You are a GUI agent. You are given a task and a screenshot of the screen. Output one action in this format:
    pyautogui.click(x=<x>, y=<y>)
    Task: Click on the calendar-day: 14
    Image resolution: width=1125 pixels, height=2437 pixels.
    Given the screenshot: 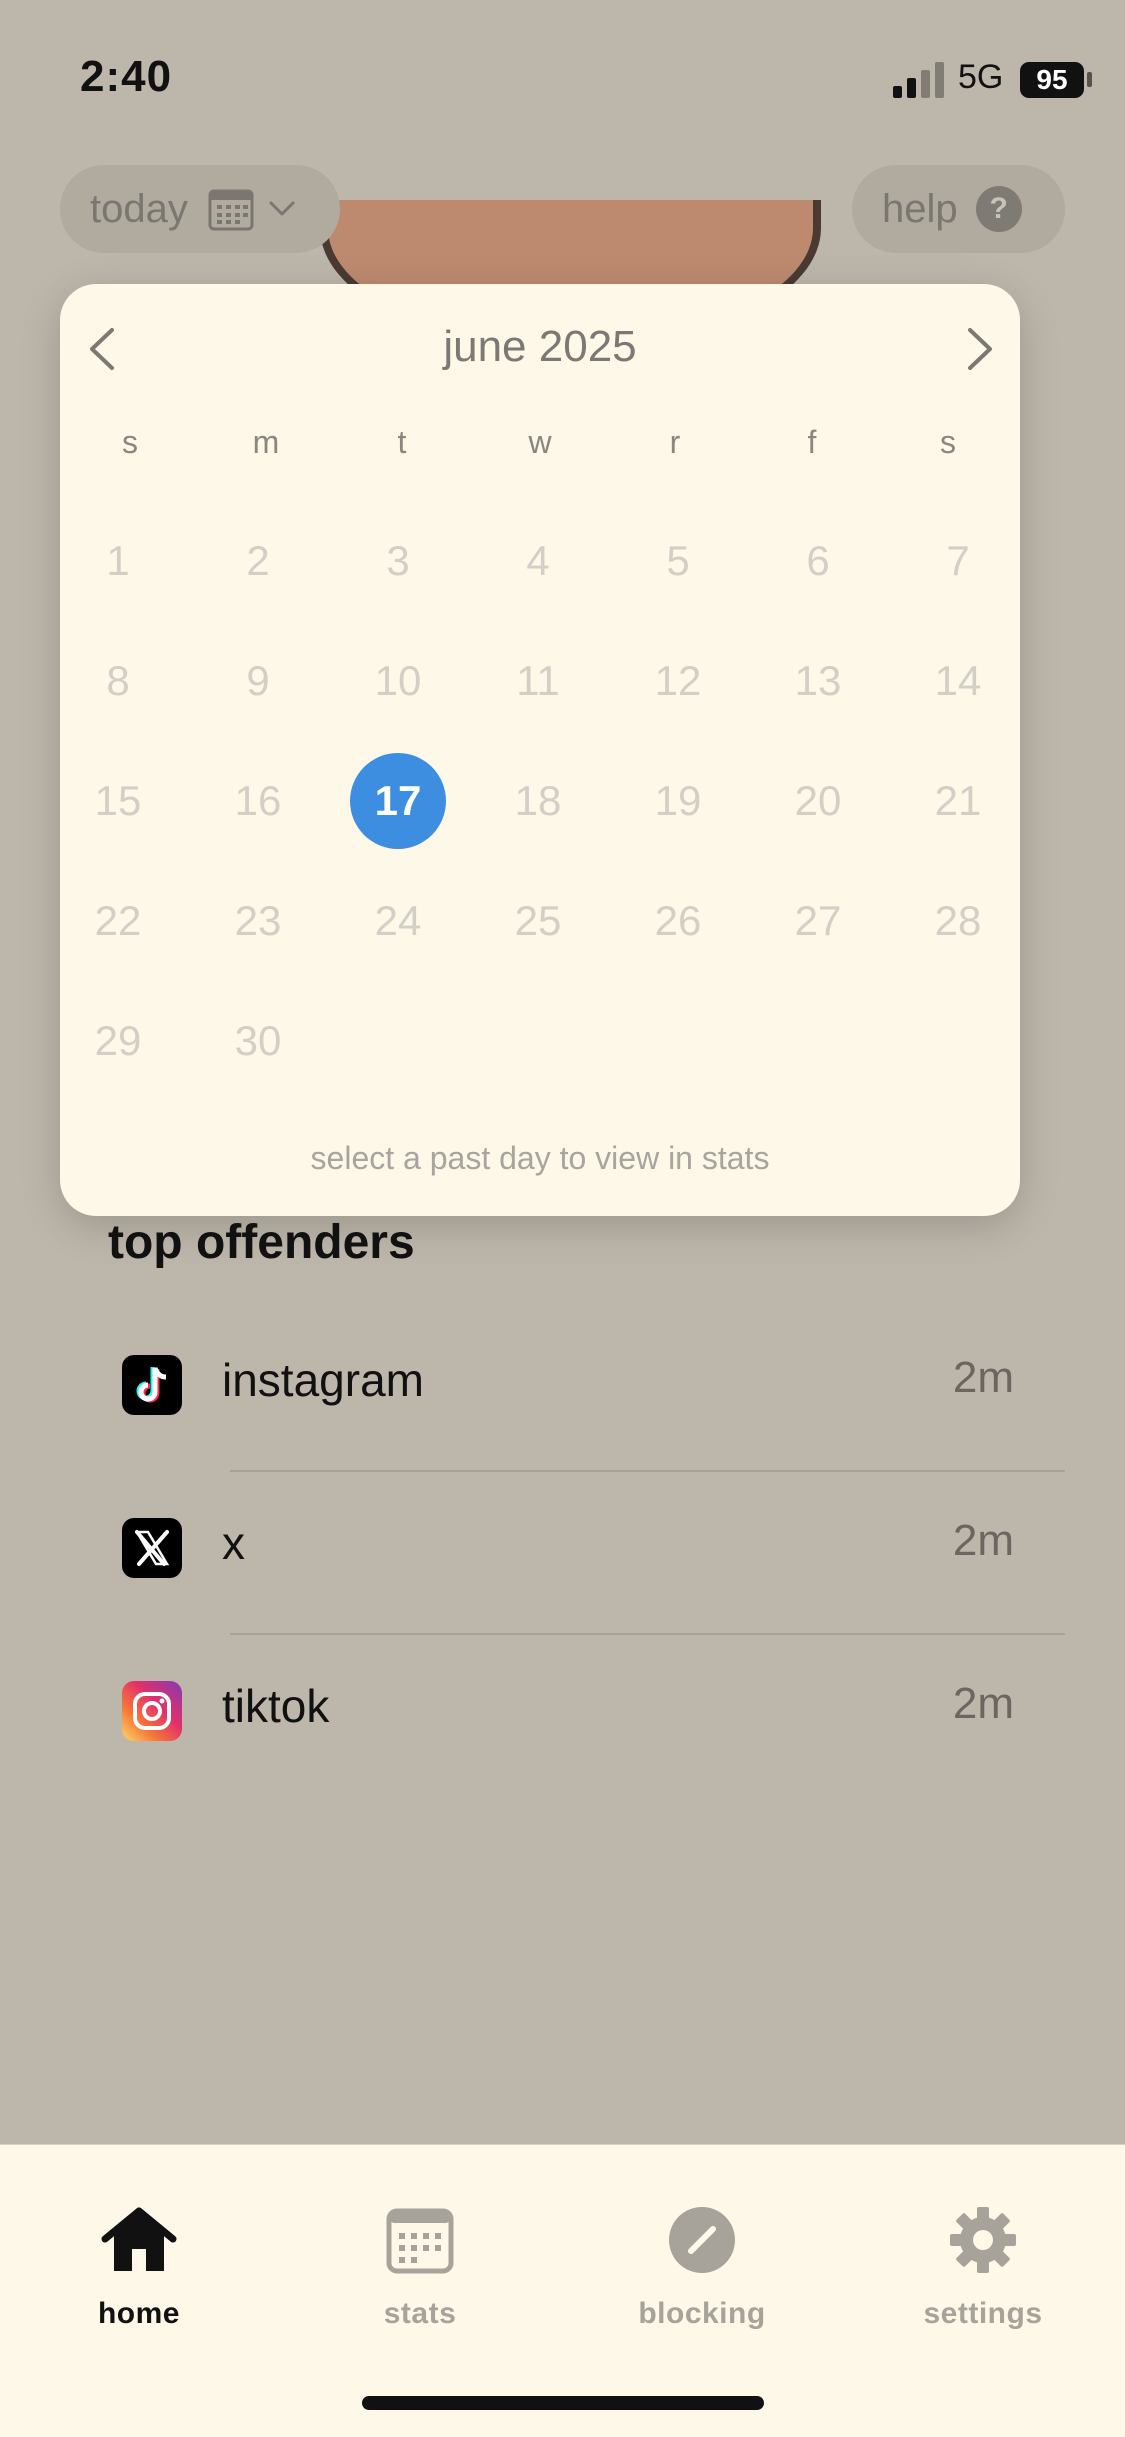 What is the action you would take?
    pyautogui.click(x=958, y=681)
    